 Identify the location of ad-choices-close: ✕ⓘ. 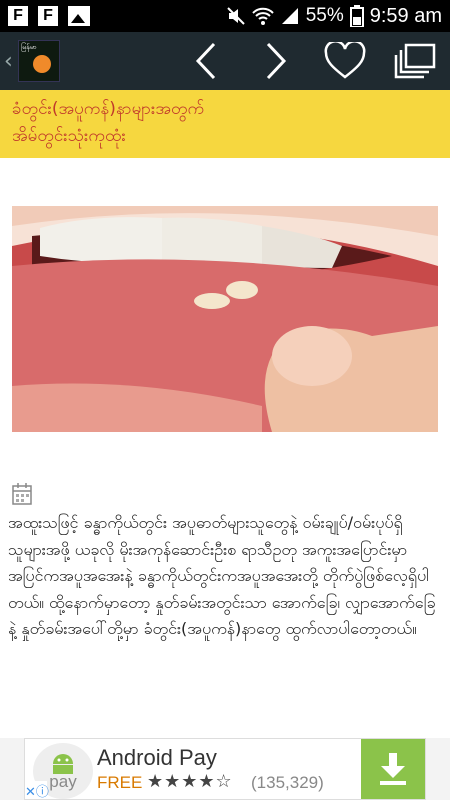
(37, 790).